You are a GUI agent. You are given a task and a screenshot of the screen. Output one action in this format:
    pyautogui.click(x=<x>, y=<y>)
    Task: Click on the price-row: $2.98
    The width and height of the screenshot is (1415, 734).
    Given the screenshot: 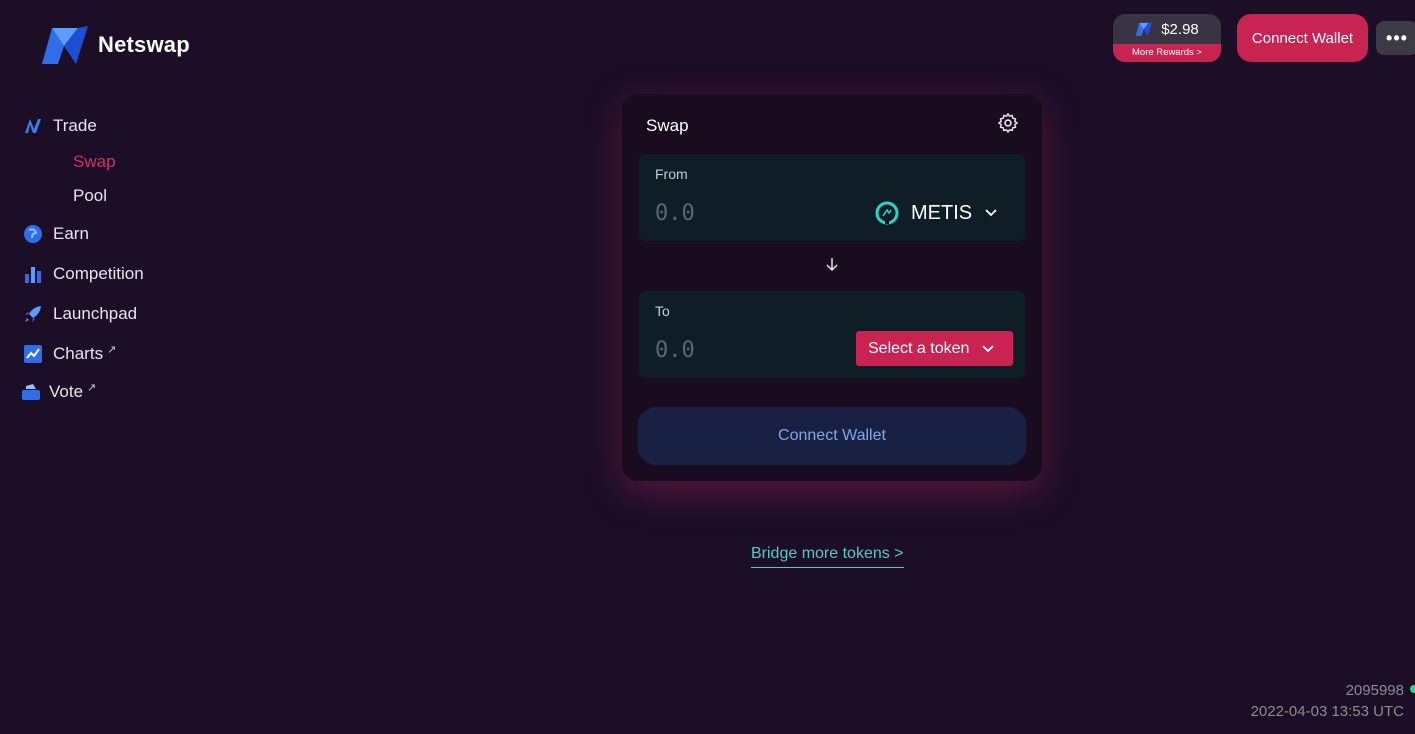 What is the action you would take?
    pyautogui.click(x=1167, y=29)
    